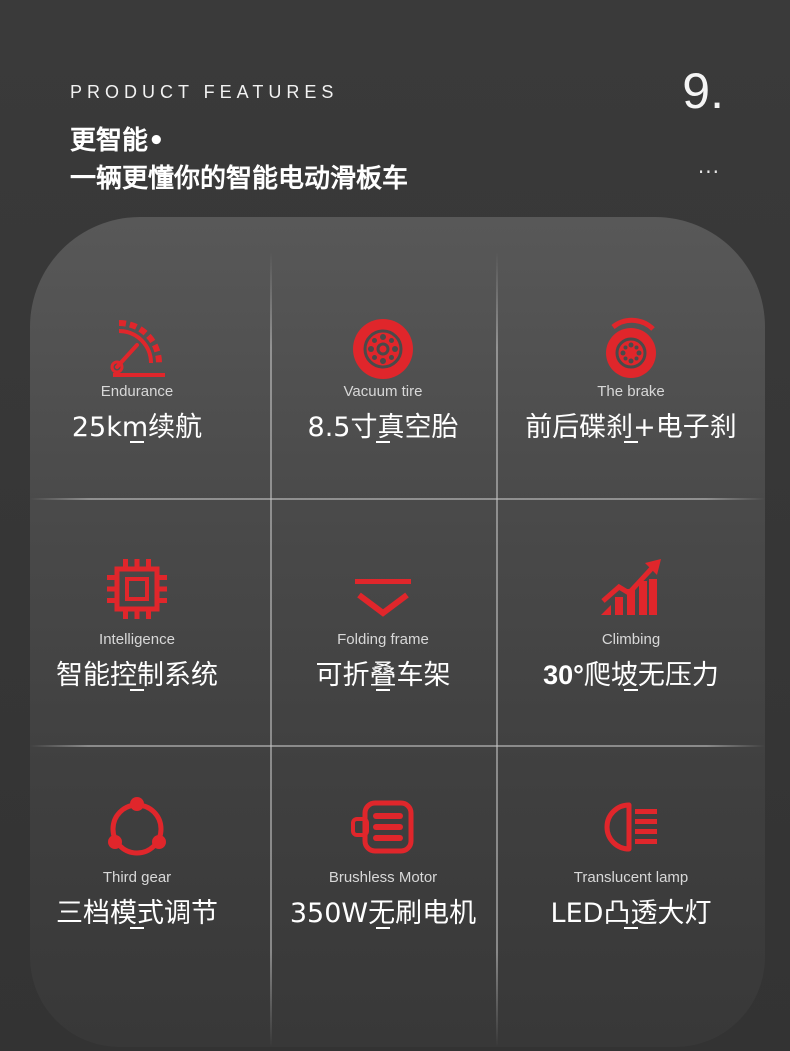  Describe the element at coordinates (631, 877) in the screenshot. I see `feature-label-en: Translucent lamp` at that location.